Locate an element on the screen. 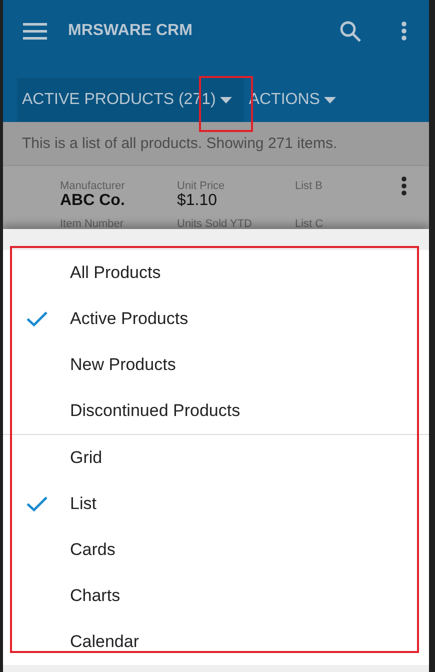  menu-item: All Products is located at coordinates (216, 273).